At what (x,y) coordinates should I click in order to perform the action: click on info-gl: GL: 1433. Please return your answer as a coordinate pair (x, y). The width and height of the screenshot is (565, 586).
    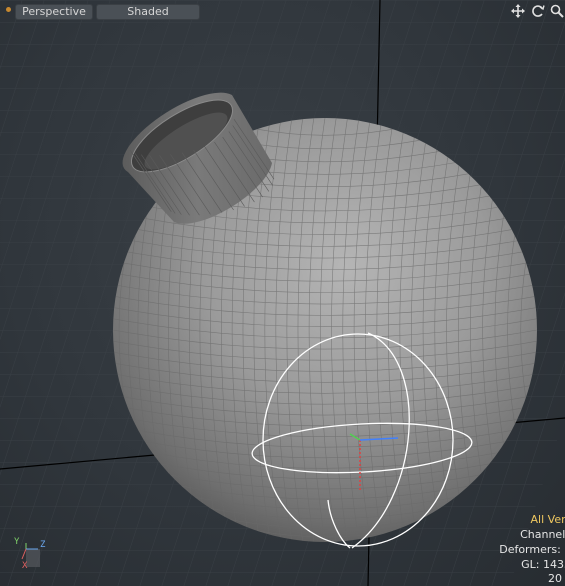
    Looking at the image, I should click on (543, 564).